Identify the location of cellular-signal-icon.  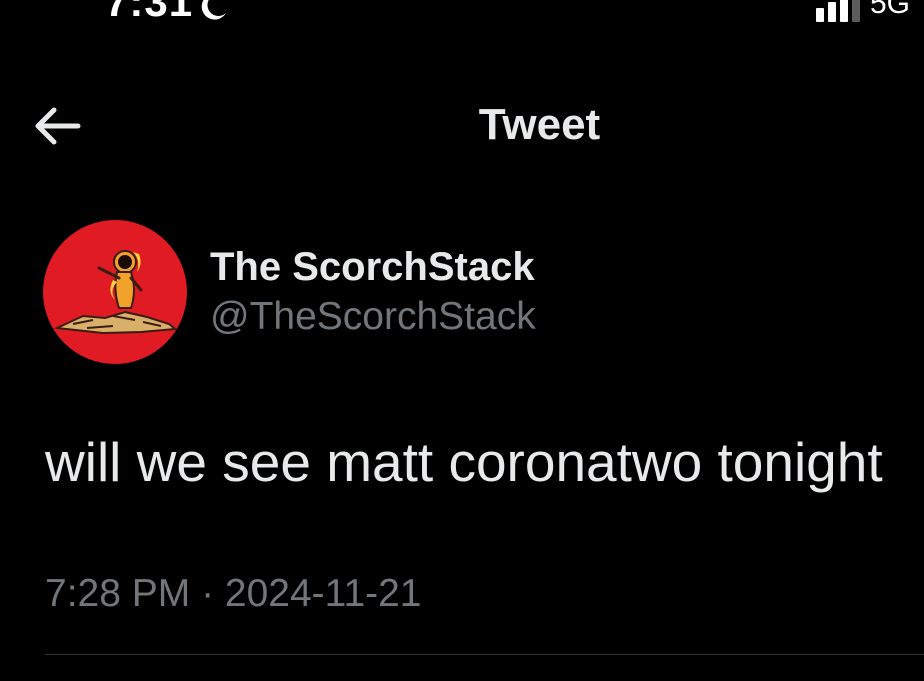
(837, 11).